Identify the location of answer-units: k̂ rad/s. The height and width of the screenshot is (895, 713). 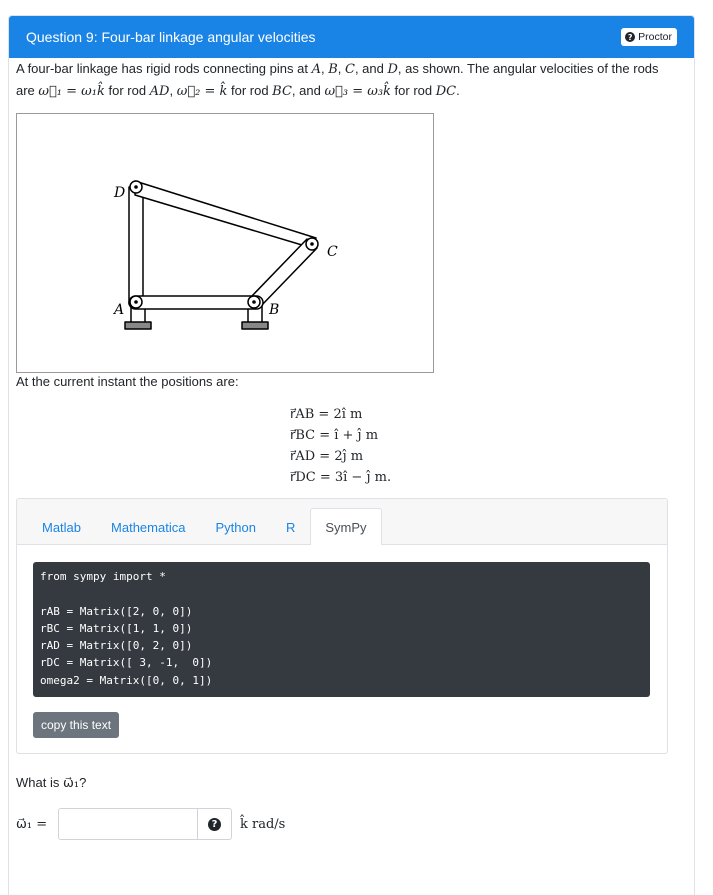
(263, 824).